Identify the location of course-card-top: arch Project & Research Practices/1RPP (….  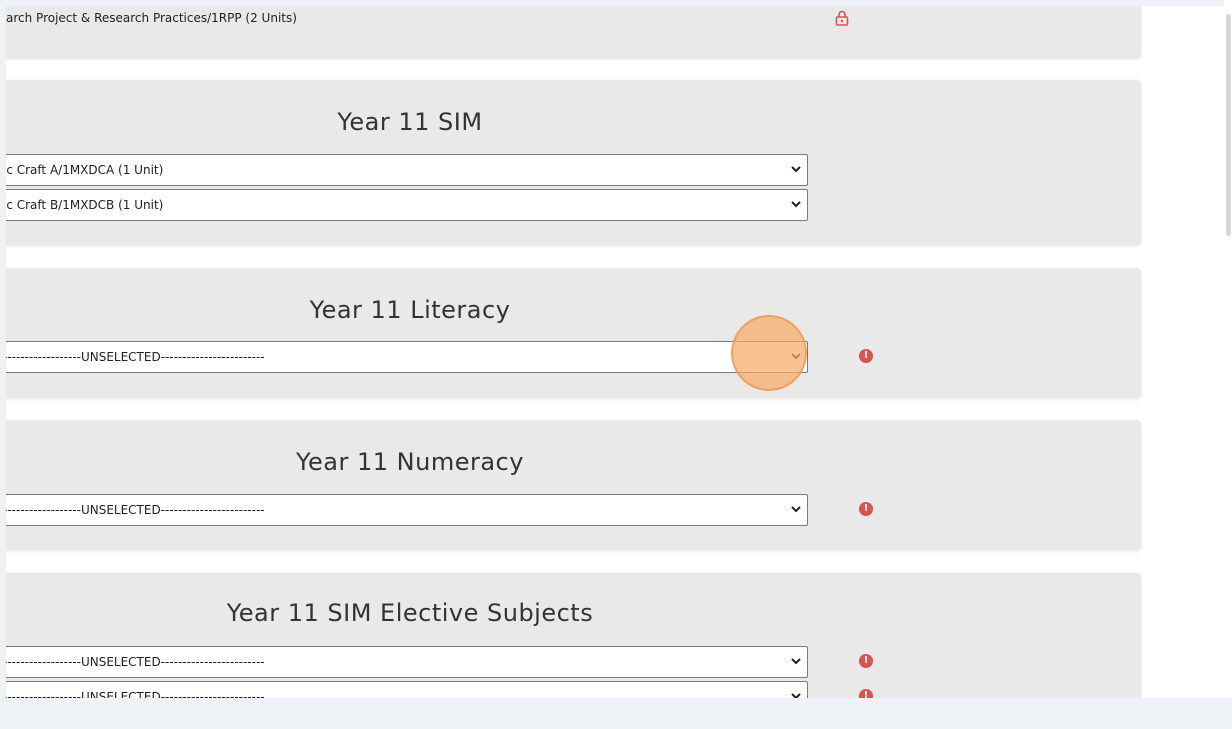
(570, 29).